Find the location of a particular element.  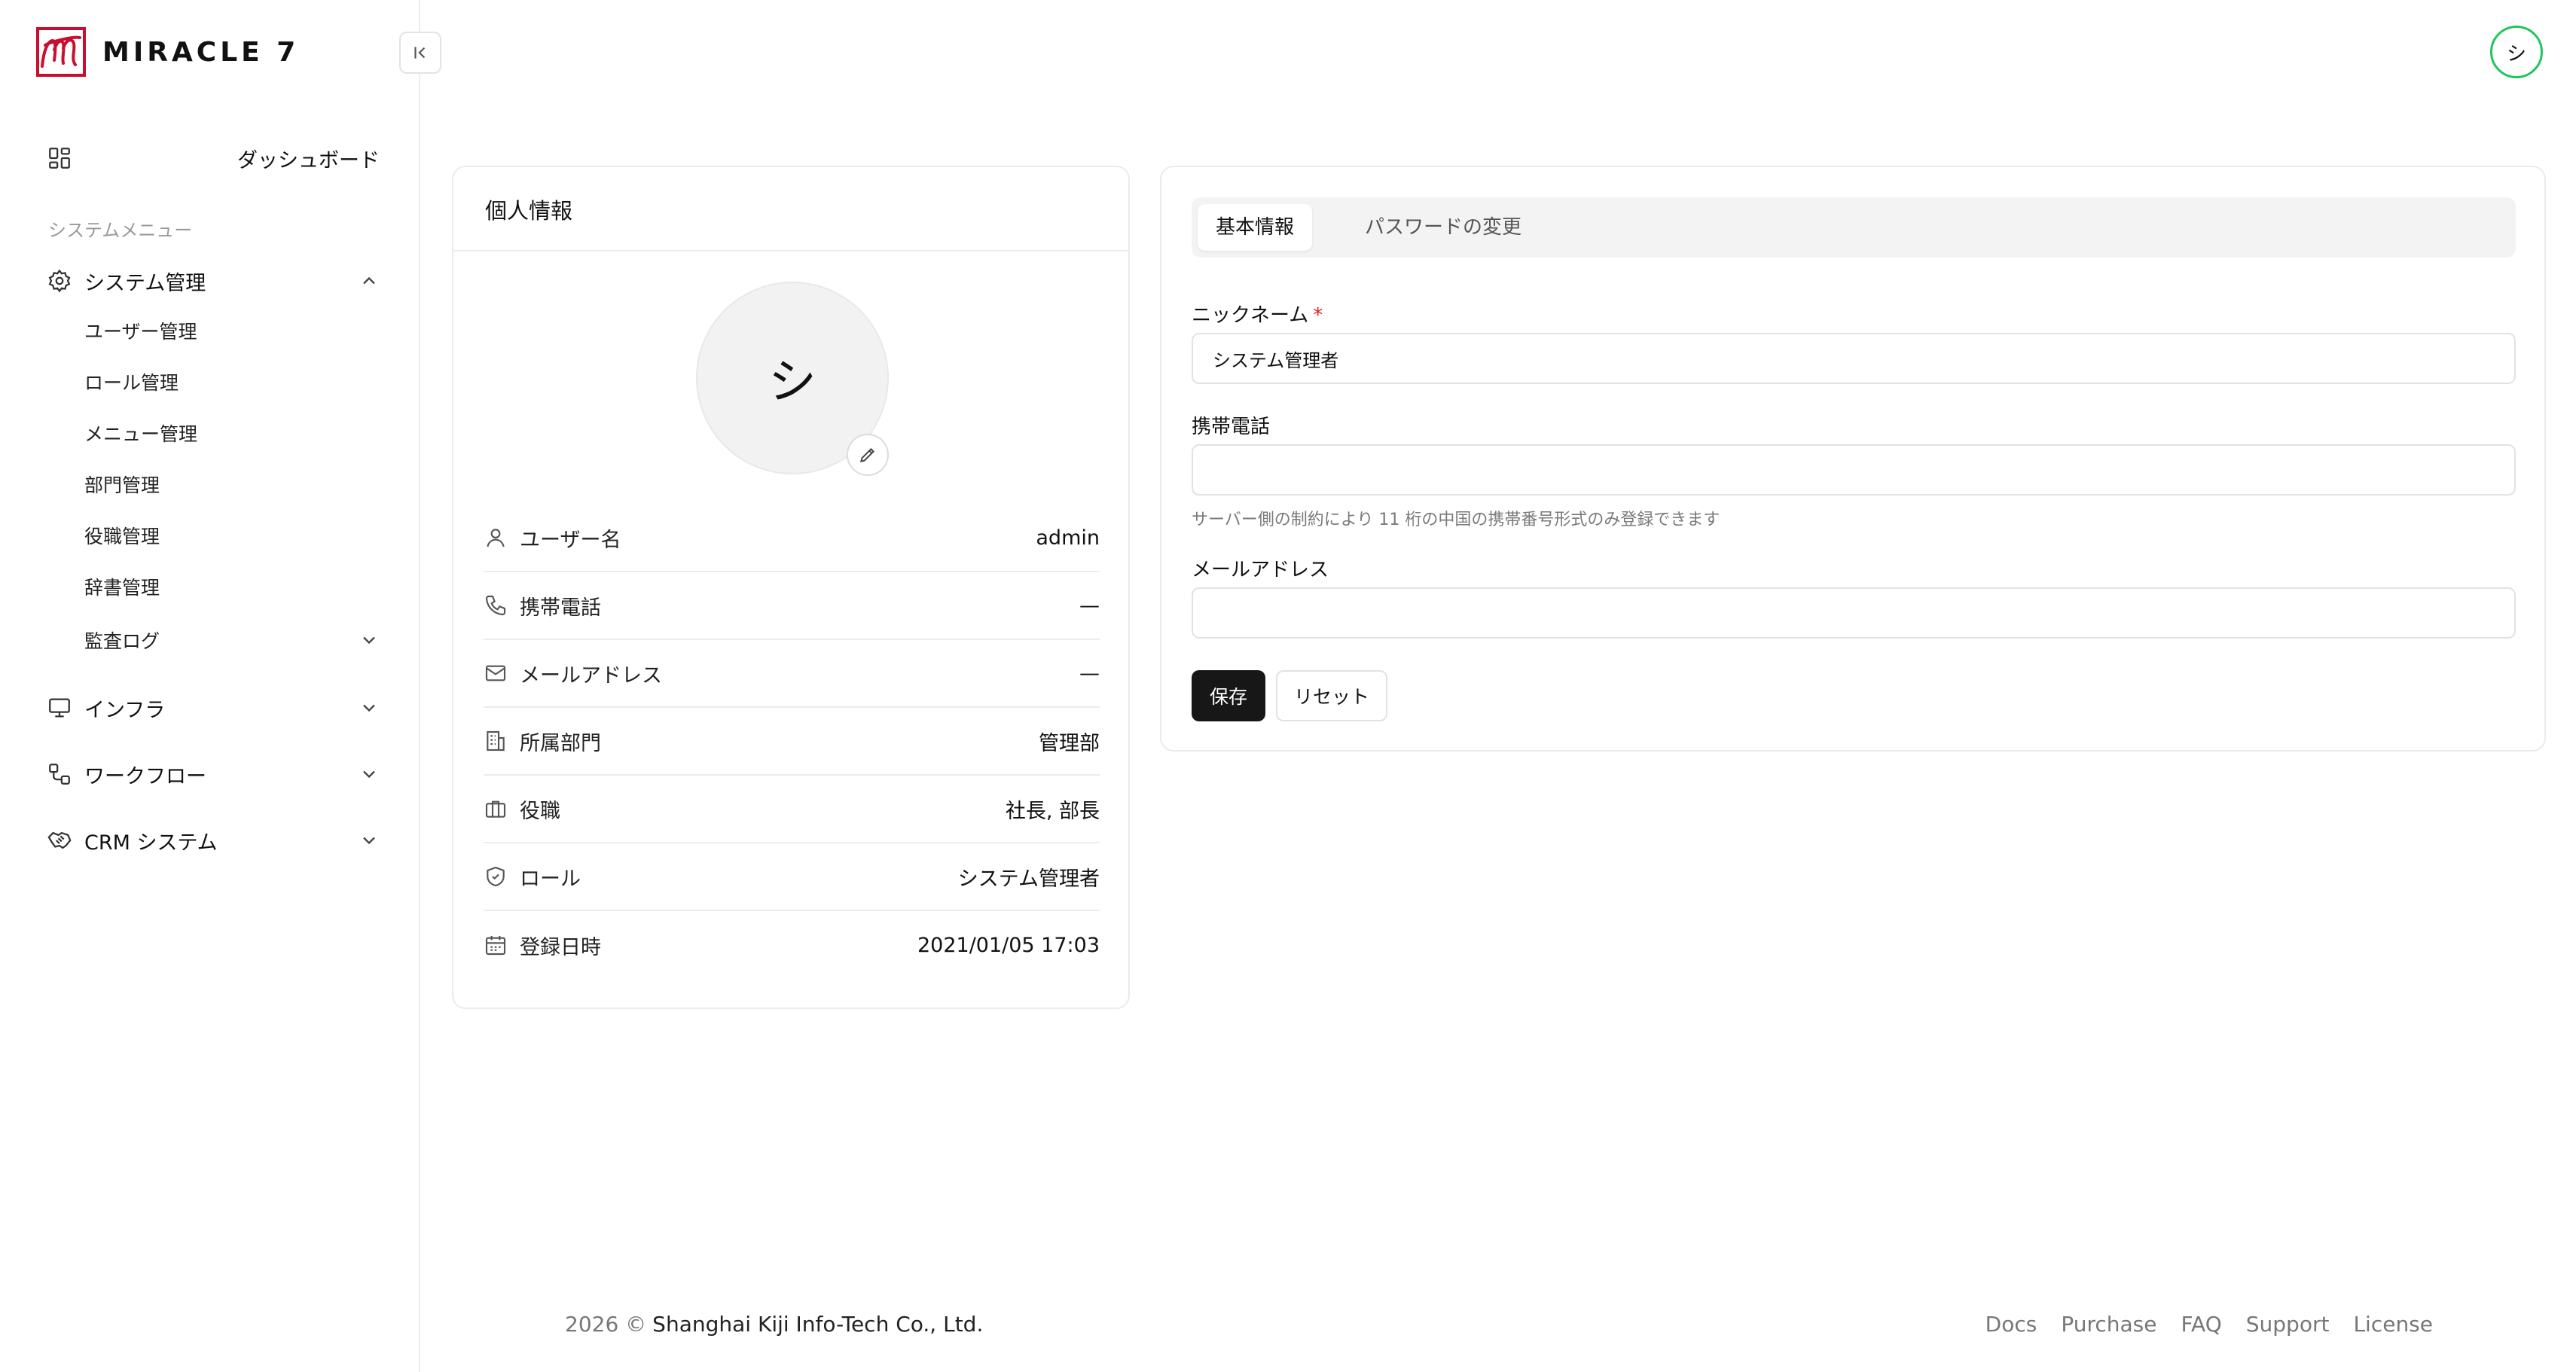

info-value: 社長, 部長 is located at coordinates (1053, 811).